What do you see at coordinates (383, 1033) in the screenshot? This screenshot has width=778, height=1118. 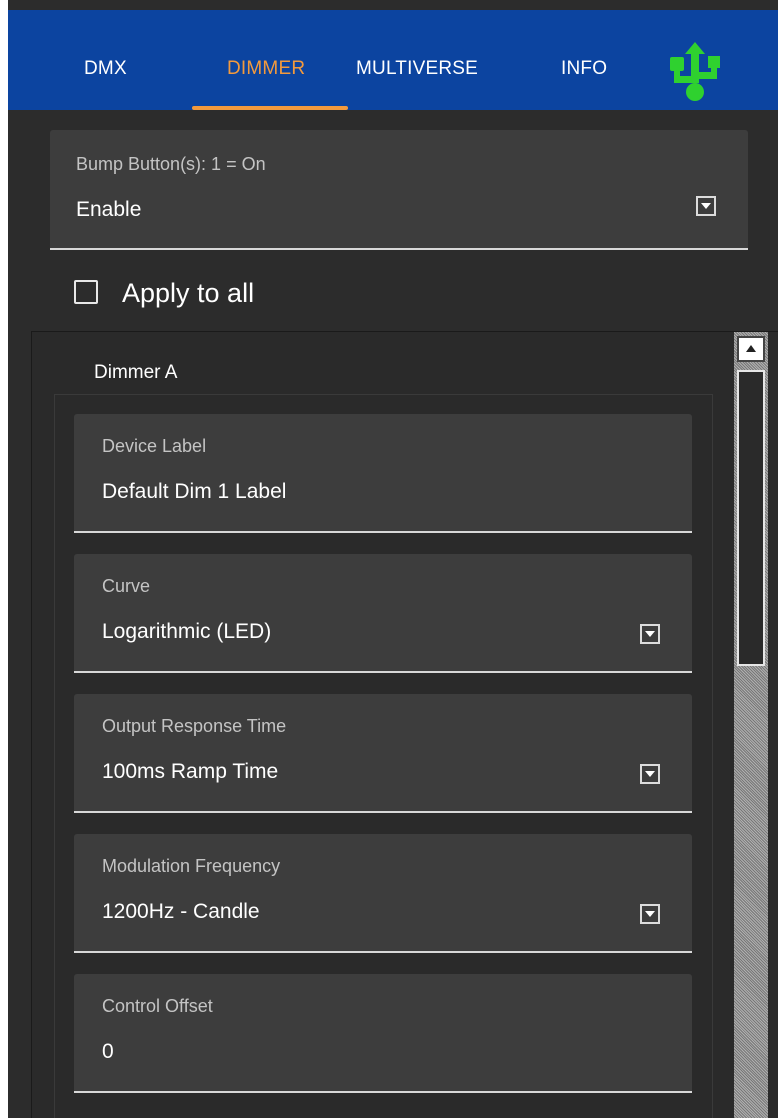 I see `control-offset-field: Control Offset 0` at bounding box center [383, 1033].